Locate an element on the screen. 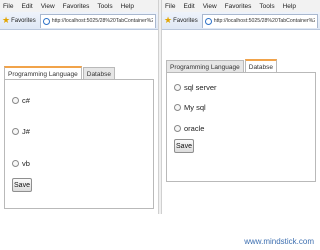 The width and height of the screenshot is (320, 250). radio-label: vb is located at coordinates (26, 163).